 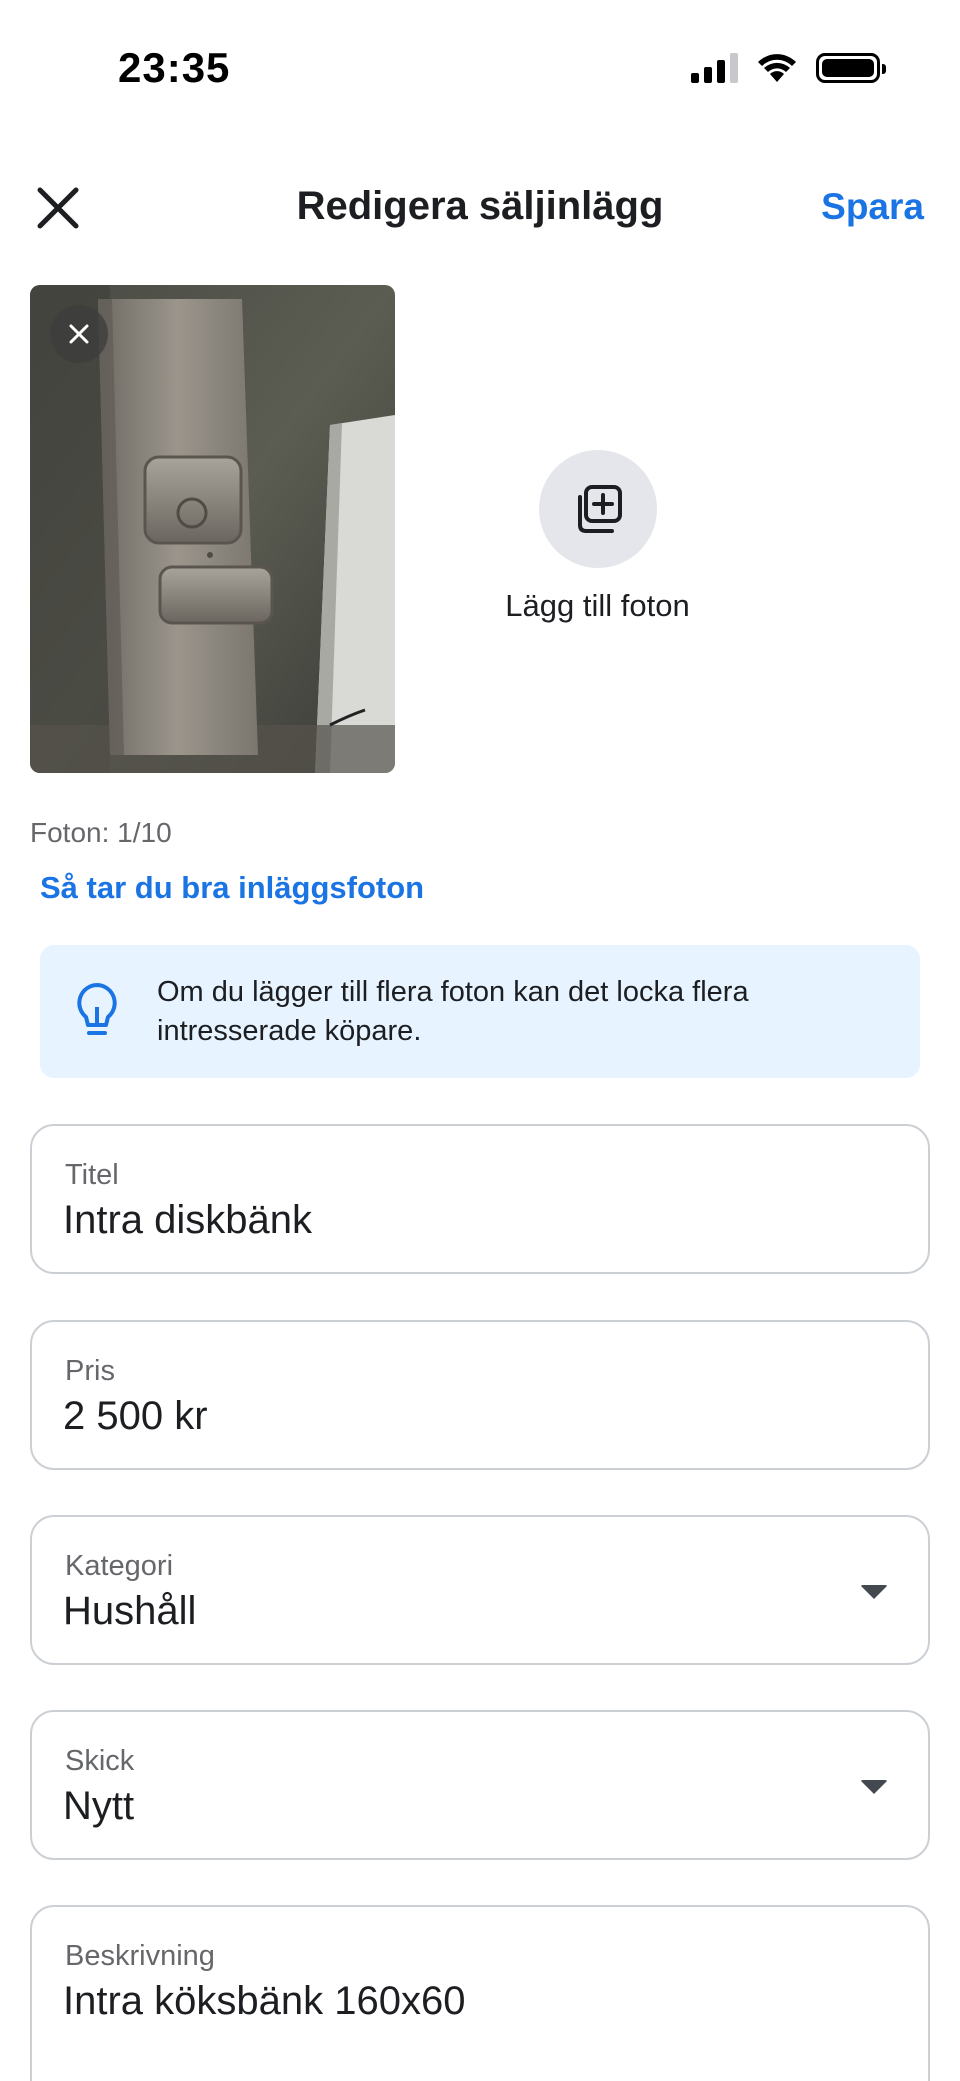 I want to click on description-field-label: Beskrivning, so click(x=140, y=1956).